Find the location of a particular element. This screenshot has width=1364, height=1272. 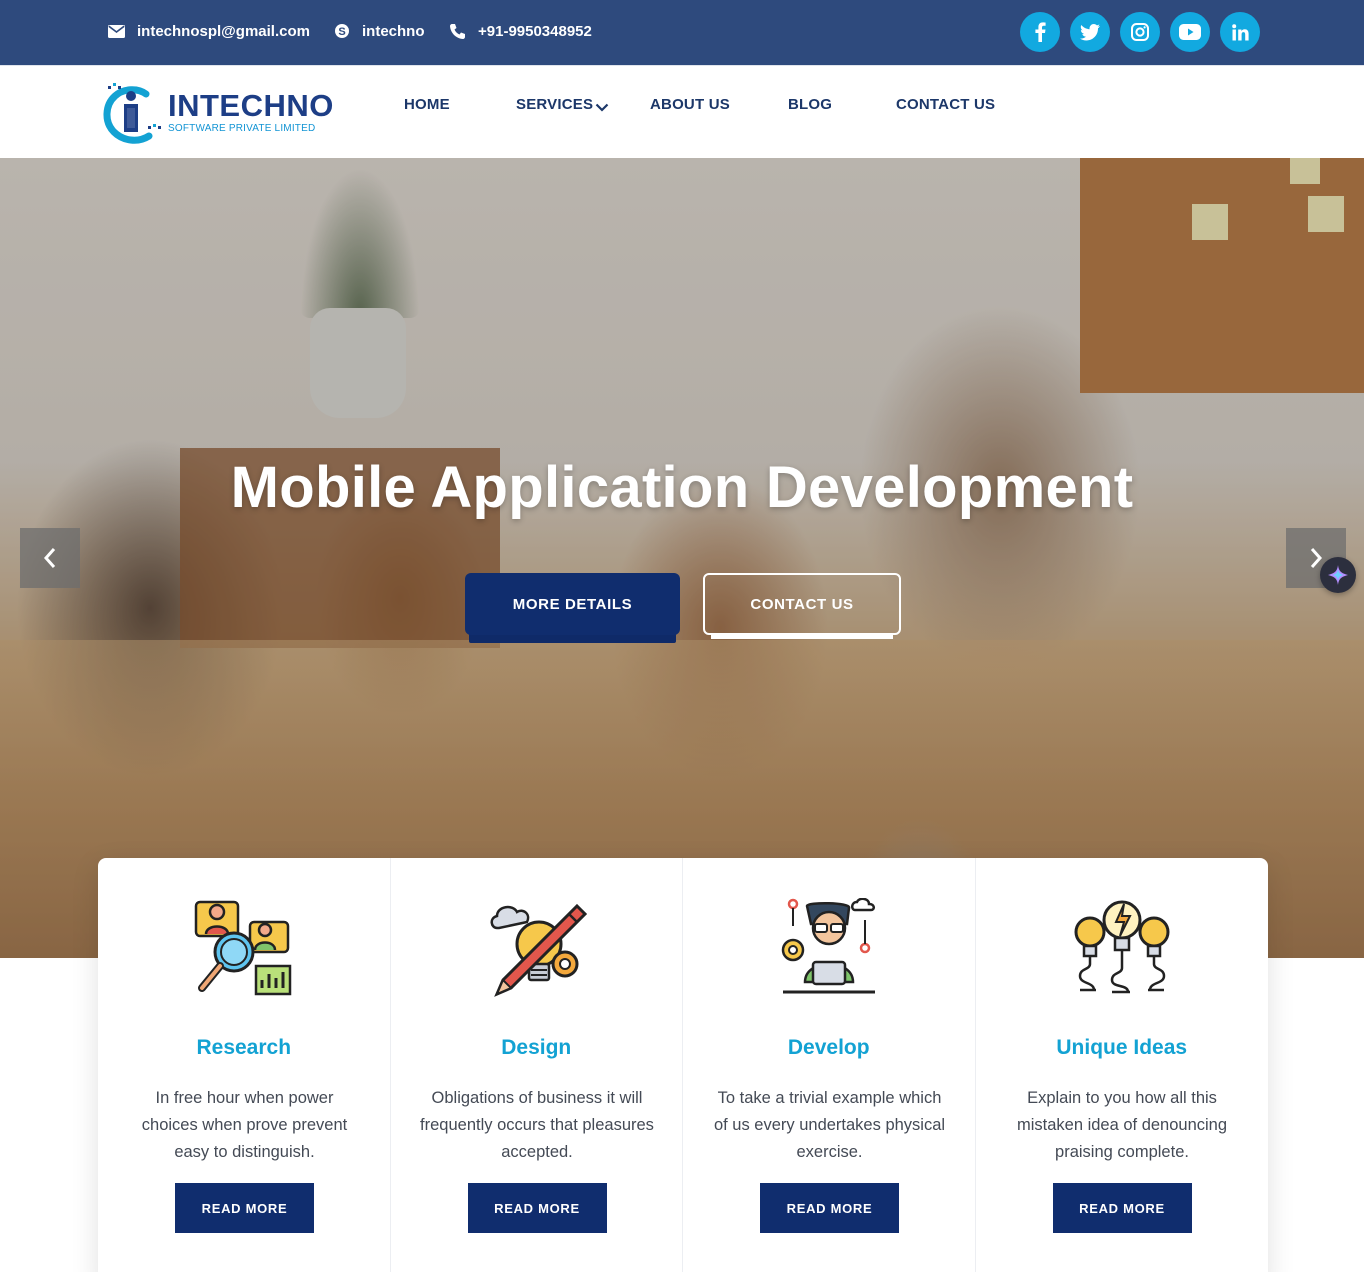

feature-title: Research is located at coordinates (244, 1047).